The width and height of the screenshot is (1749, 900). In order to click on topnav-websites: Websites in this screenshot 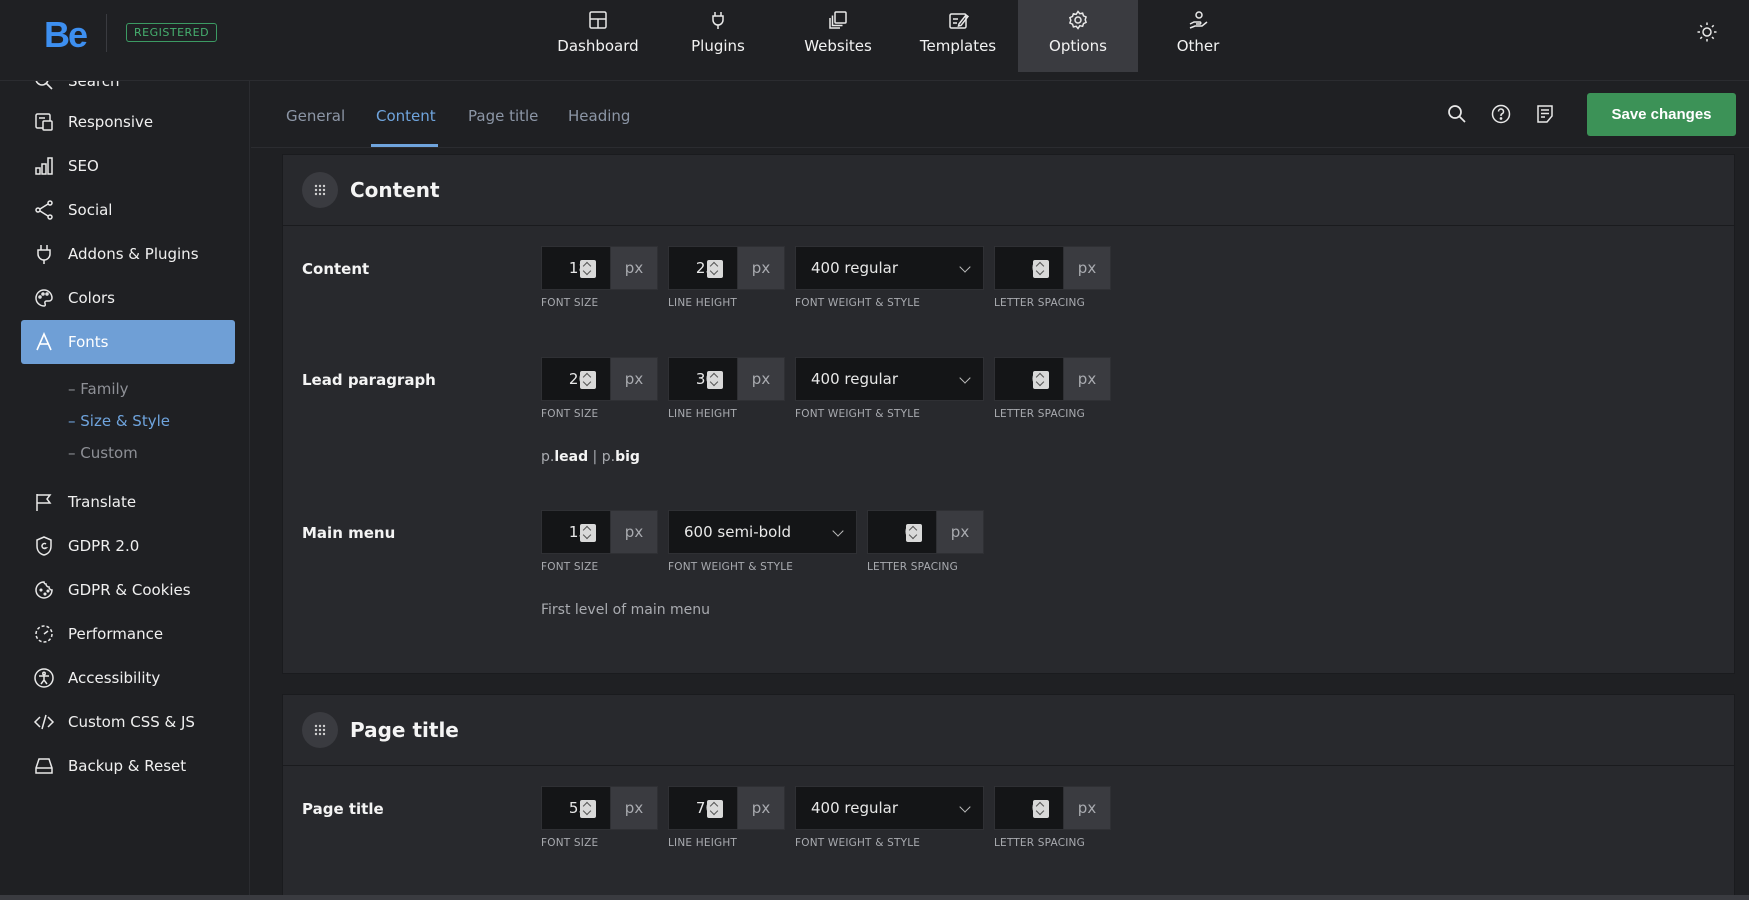, I will do `click(838, 36)`.